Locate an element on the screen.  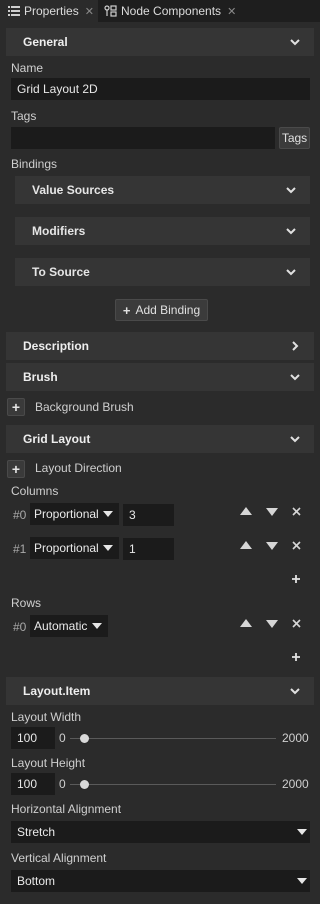
section-header-grid-layout: Grid Layout is located at coordinates (160, 439).